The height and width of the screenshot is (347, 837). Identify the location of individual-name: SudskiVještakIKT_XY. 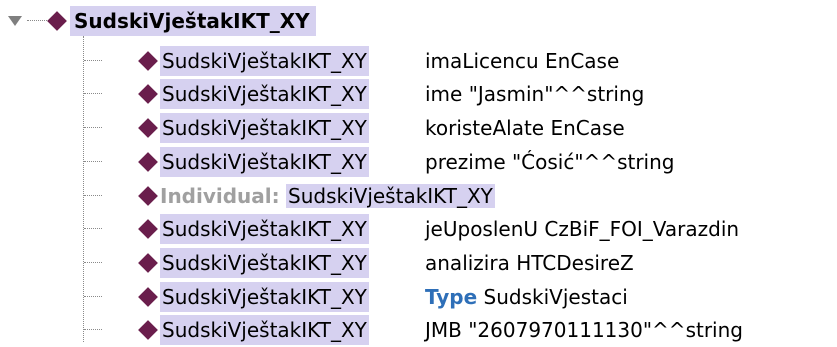
(390, 196).